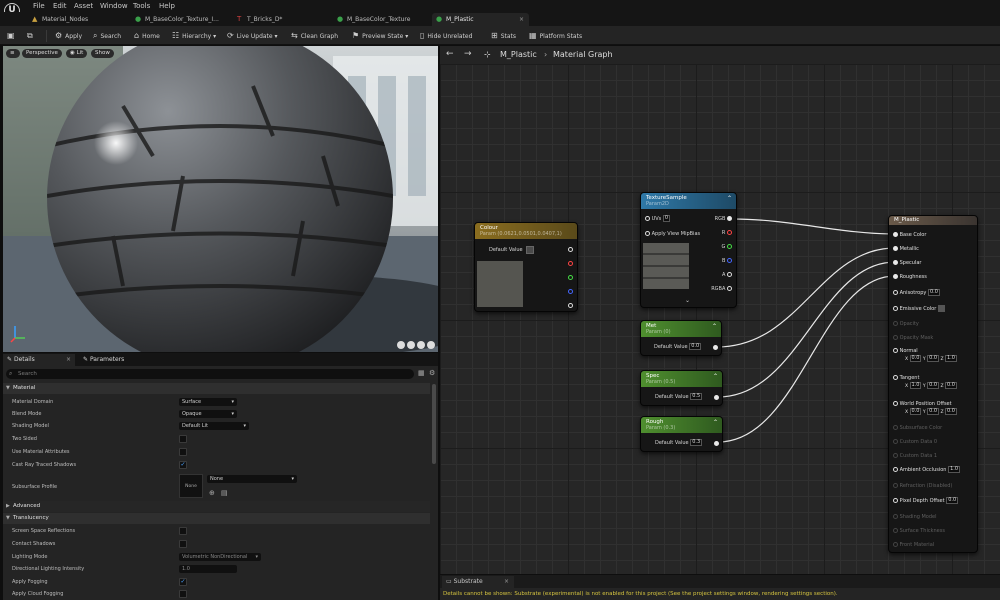 The width and height of the screenshot is (1000, 600). What do you see at coordinates (380, 35) in the screenshot?
I see `preview-state-button: ⚑ Preview State ▾` at bounding box center [380, 35].